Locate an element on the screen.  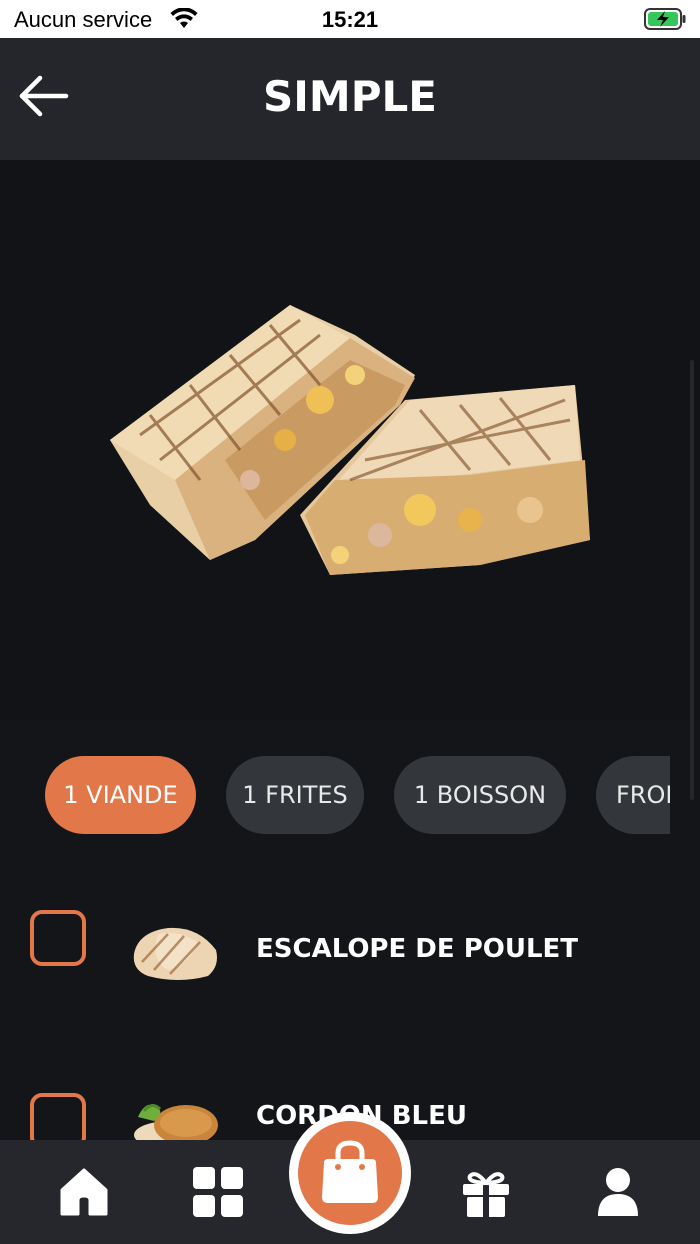
option-label: ESCALOPE DE POULET is located at coordinates (417, 949).